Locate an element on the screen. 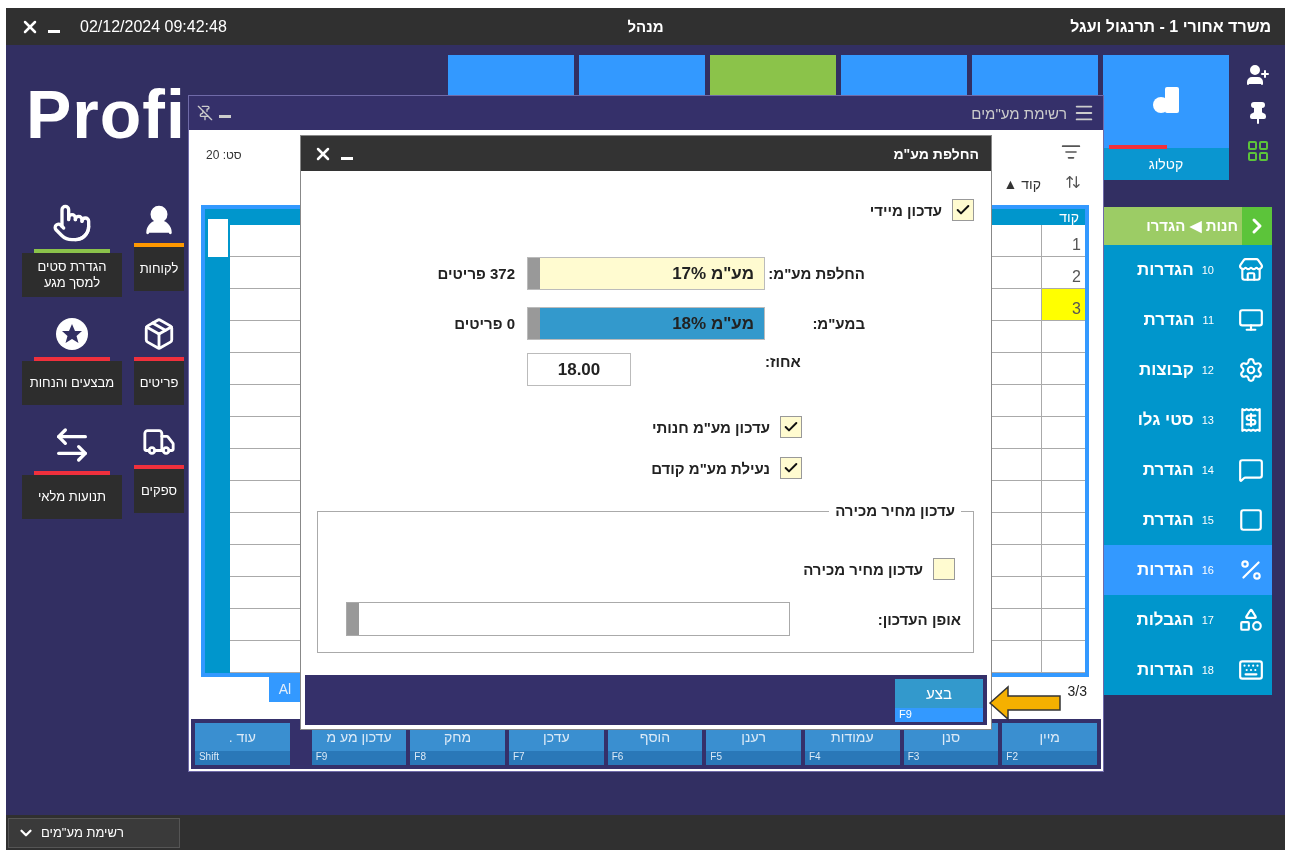 The width and height of the screenshot is (1291, 850). item-count: 372 פריטים is located at coordinates (476, 273).